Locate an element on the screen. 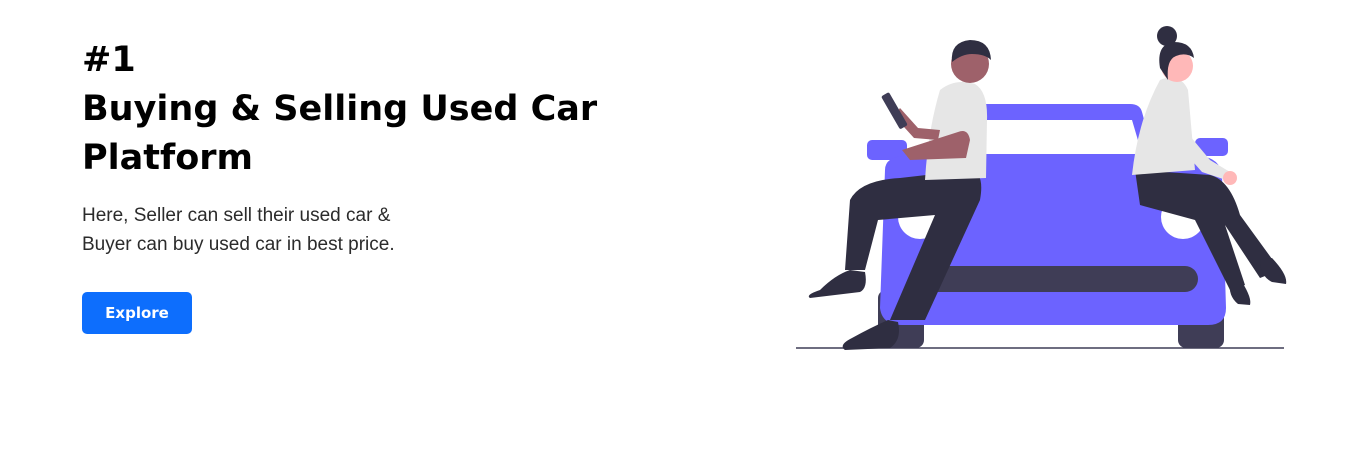  hero-title: #1 Buying & Selling Used Car Platform is located at coordinates (362, 109).